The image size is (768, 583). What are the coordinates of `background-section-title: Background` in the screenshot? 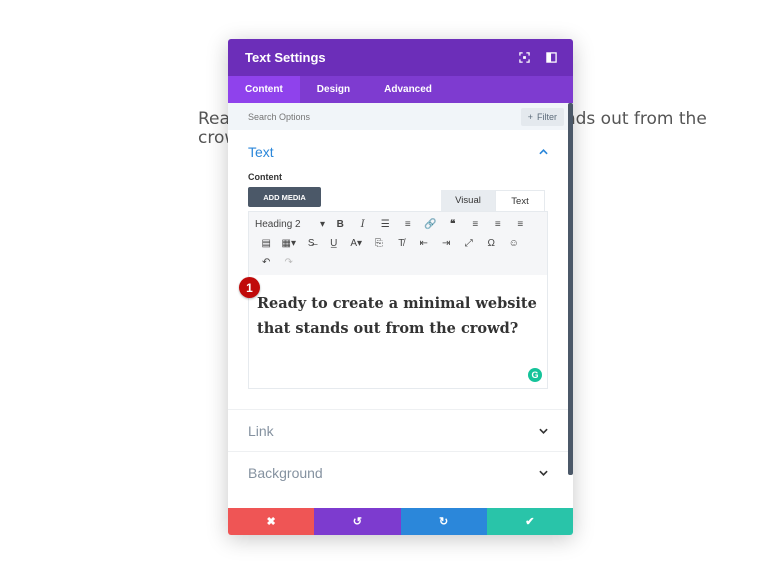 It's located at (285, 472).